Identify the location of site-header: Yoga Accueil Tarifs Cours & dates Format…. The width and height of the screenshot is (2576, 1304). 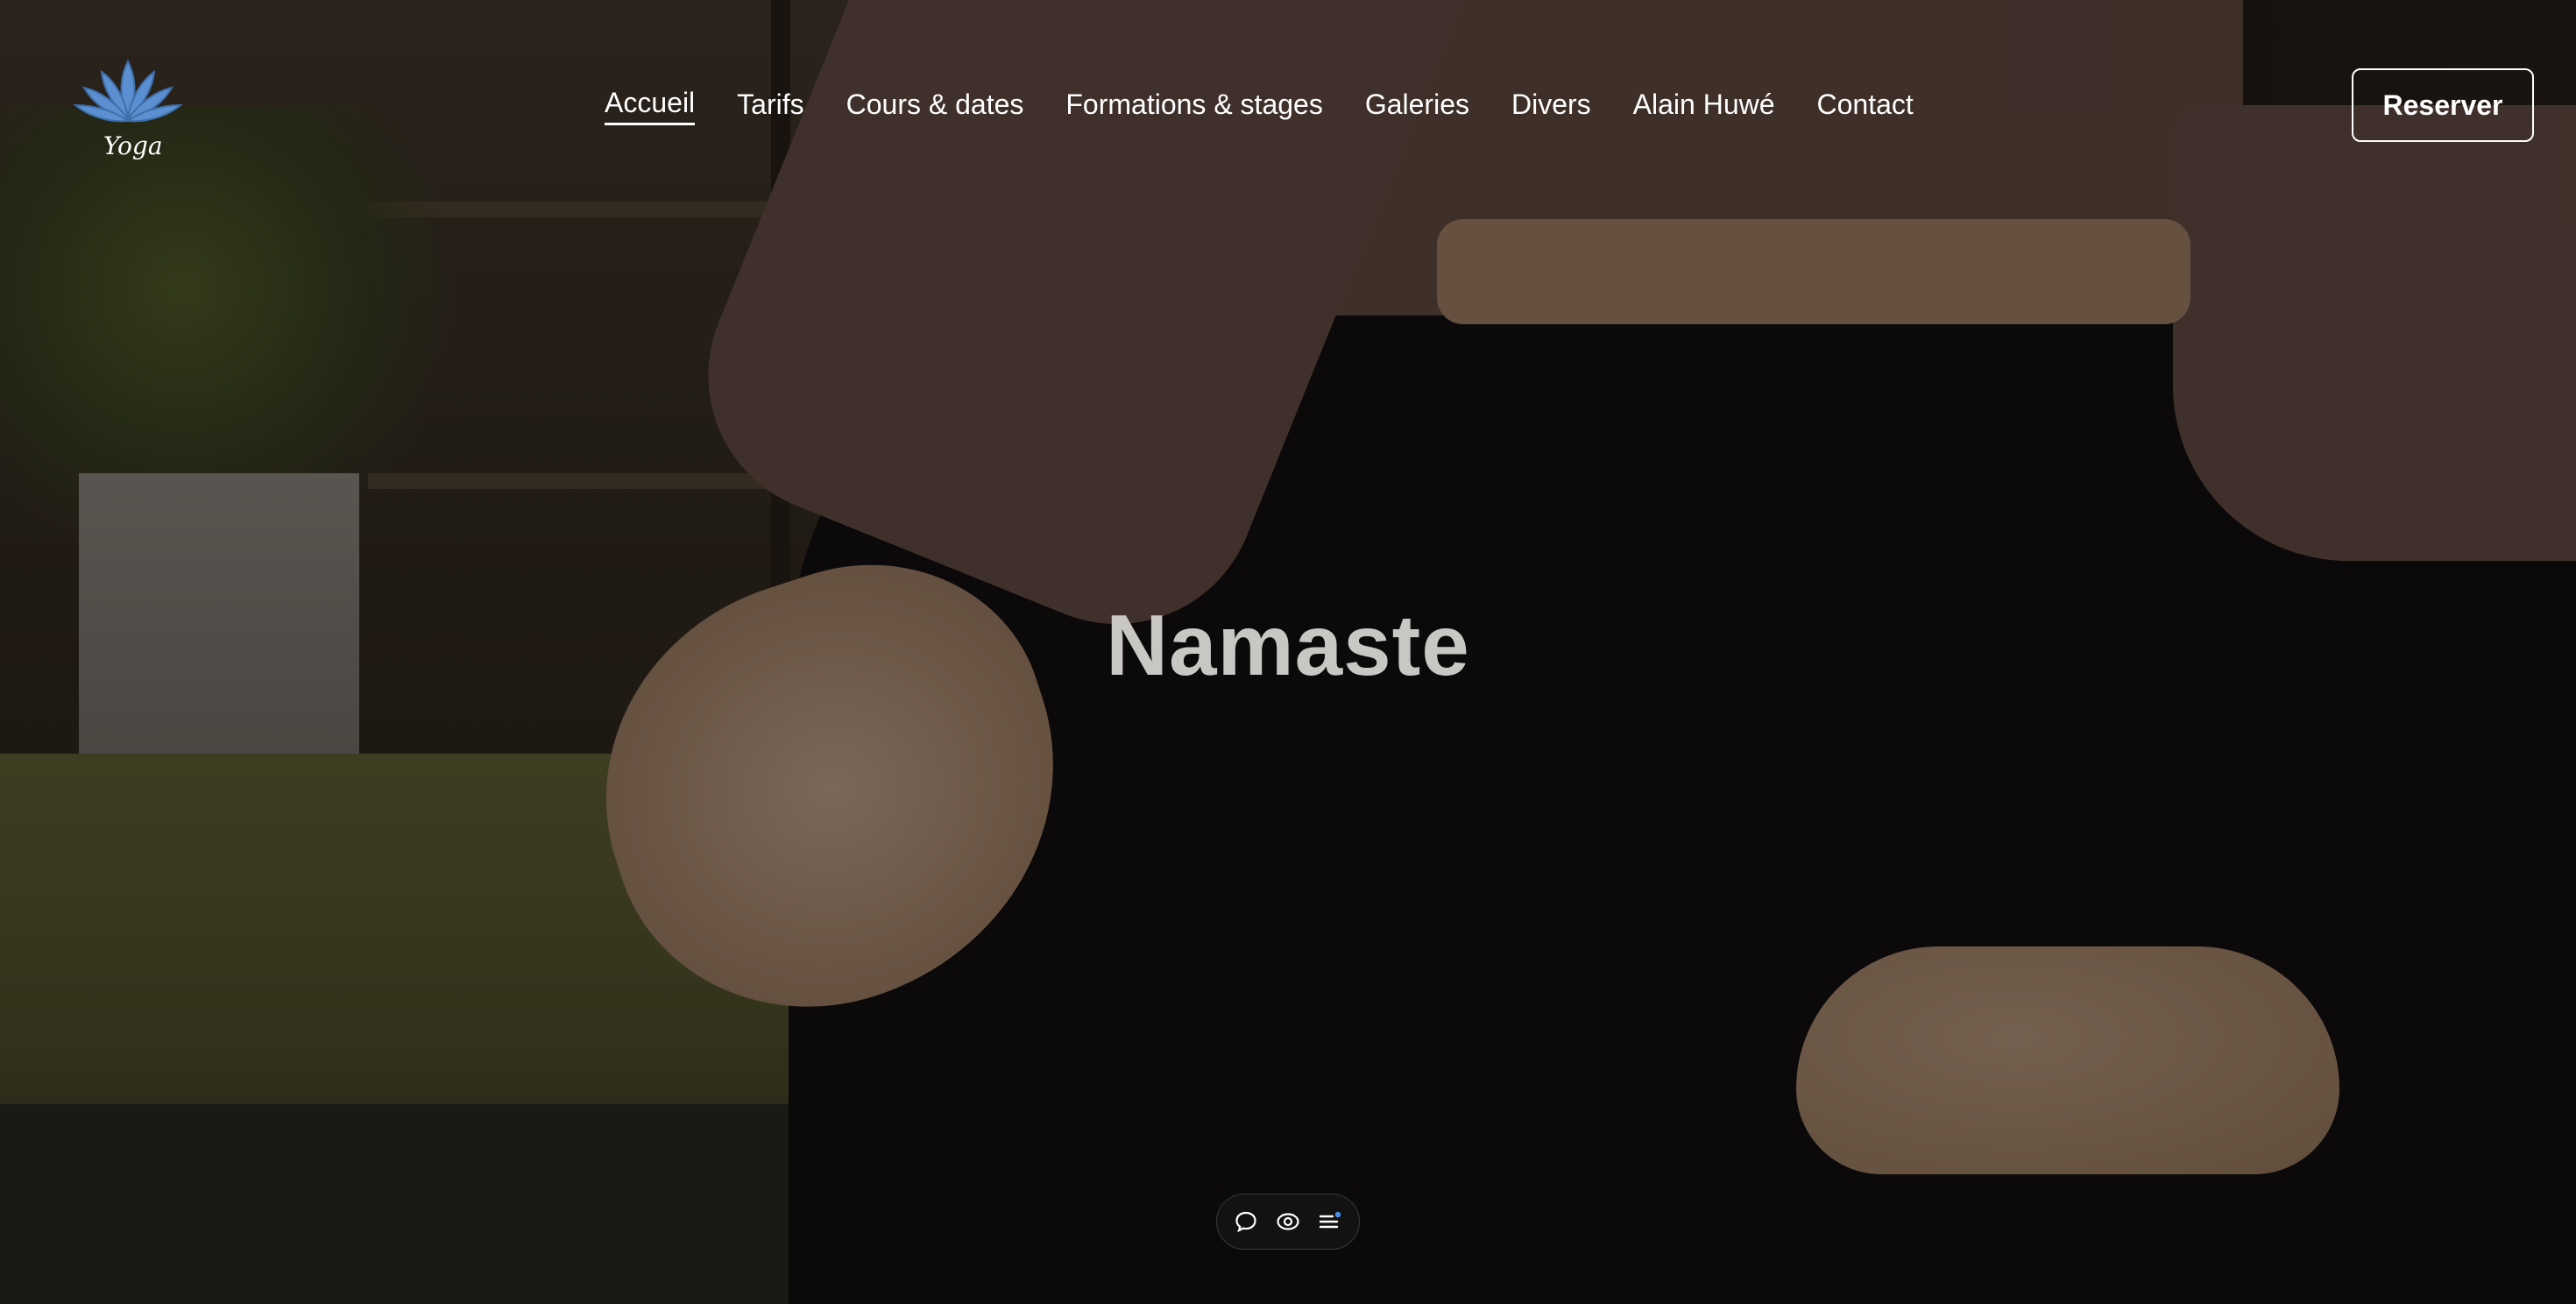
(1288, 87).